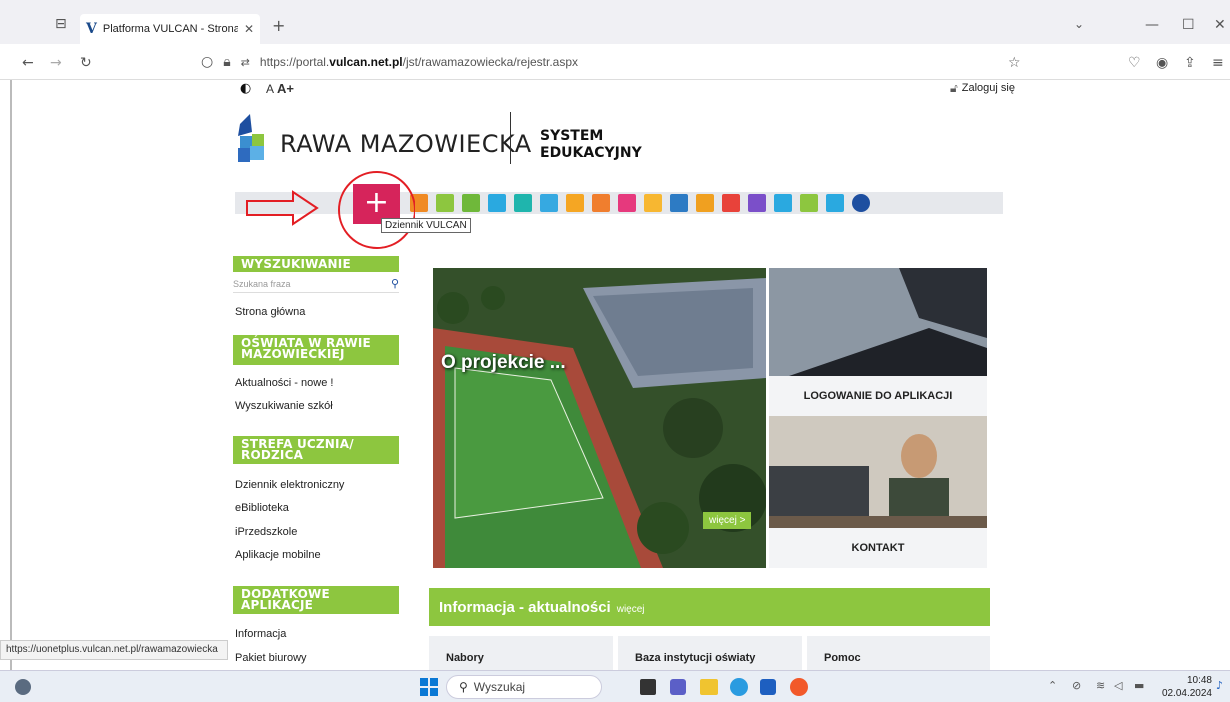 The height and width of the screenshot is (702, 1230). Describe the element at coordinates (1100, 685) in the screenshot. I see `wifi-icon: ≋` at that location.